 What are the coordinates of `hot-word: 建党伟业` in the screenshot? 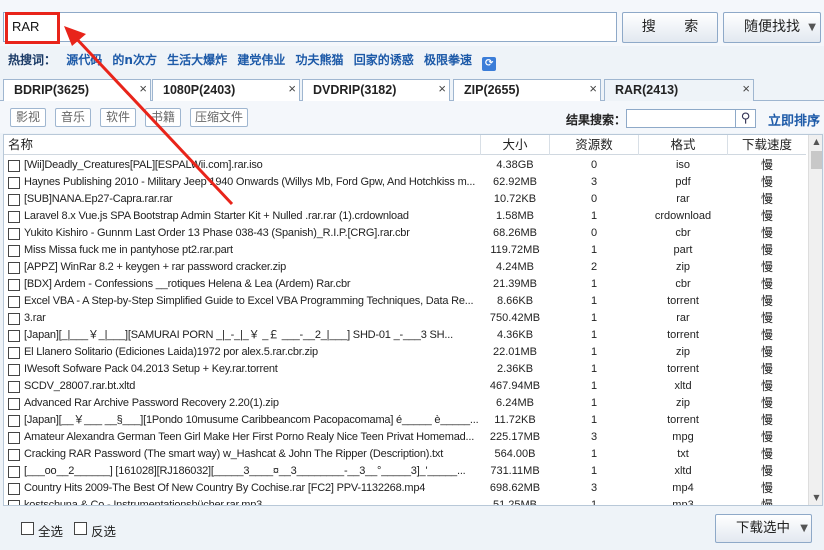 It's located at (261, 60).